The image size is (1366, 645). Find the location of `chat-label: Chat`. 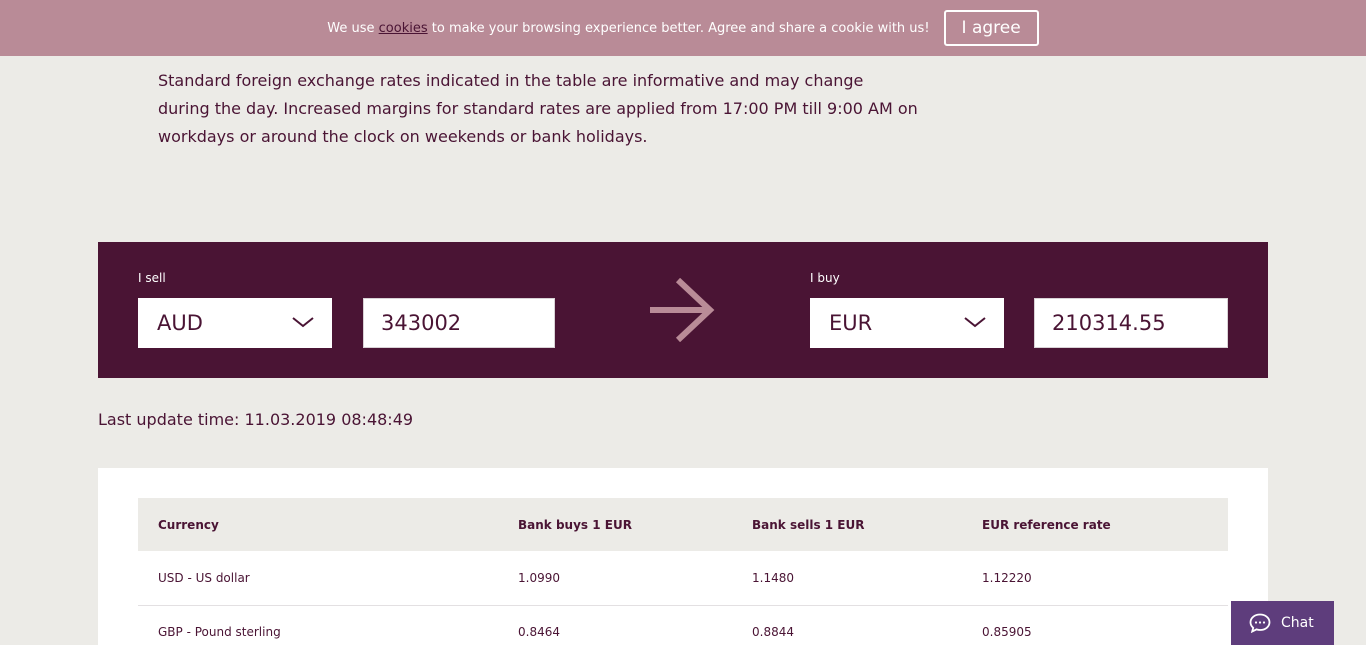

chat-label: Chat is located at coordinates (1297, 623).